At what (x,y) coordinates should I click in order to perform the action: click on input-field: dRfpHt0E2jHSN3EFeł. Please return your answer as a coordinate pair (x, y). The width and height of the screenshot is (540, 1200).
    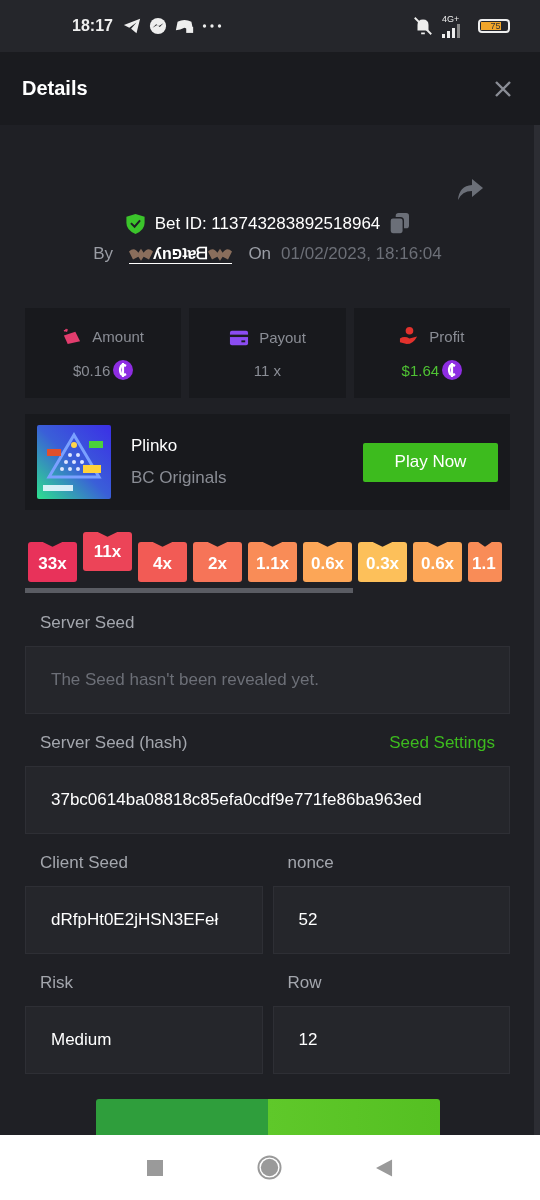
    Looking at the image, I should click on (144, 920).